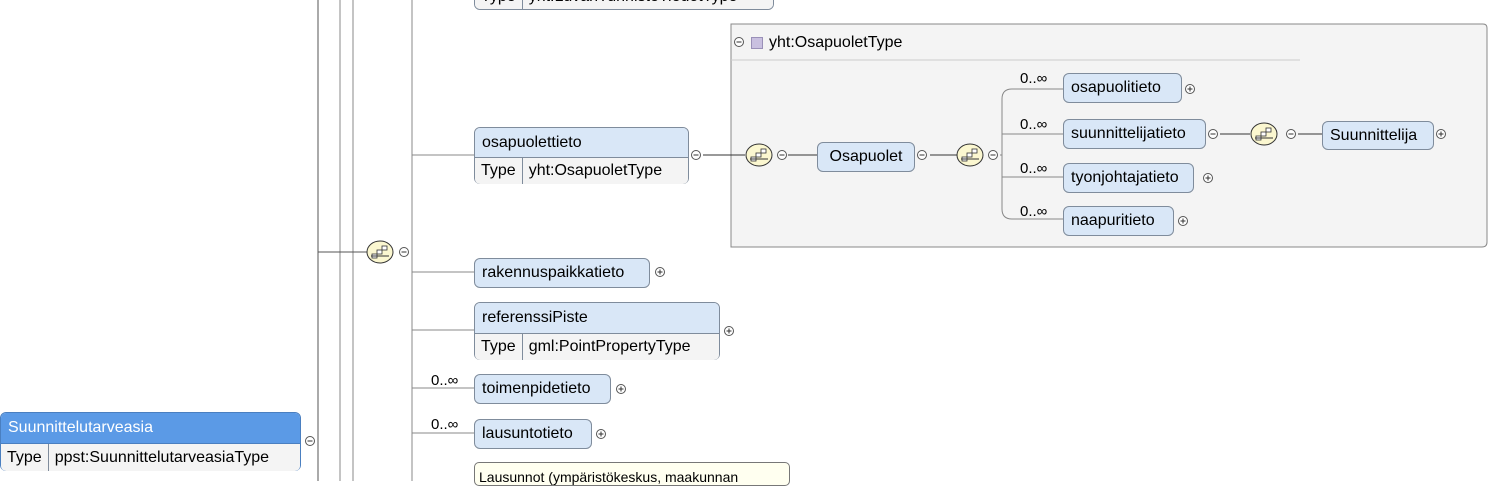 The width and height of the screenshot is (1489, 486). Describe the element at coordinates (162, 457) in the screenshot. I see `type-value: ppst:SuunnittelutarveasiaType` at that location.